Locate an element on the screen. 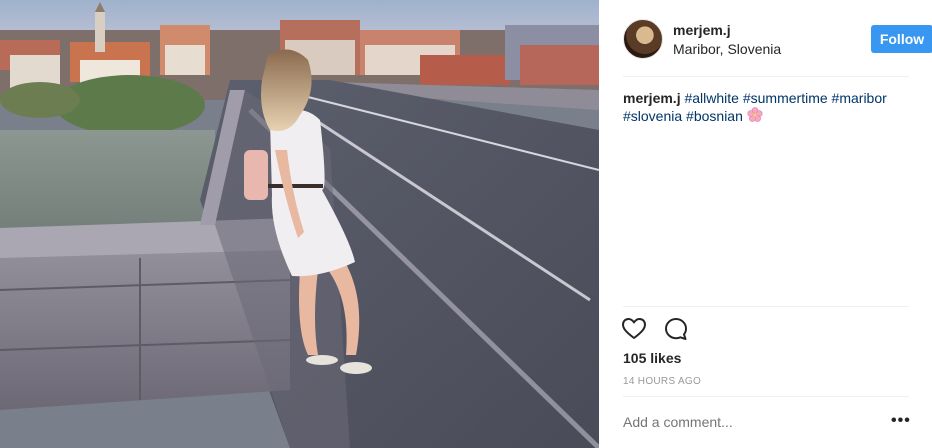 This screenshot has height=448, width=932. cherry-blossom-icon is located at coordinates (755, 117).